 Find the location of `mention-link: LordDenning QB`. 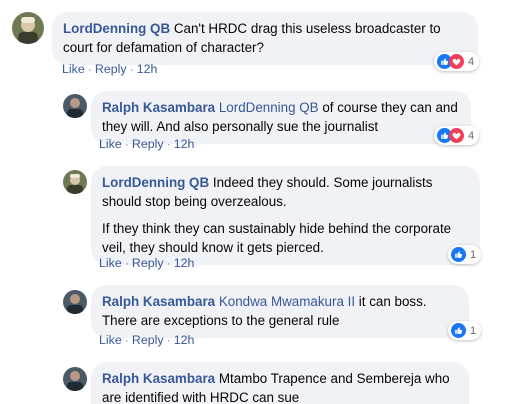

mention-link: LordDenning QB is located at coordinates (269, 107).